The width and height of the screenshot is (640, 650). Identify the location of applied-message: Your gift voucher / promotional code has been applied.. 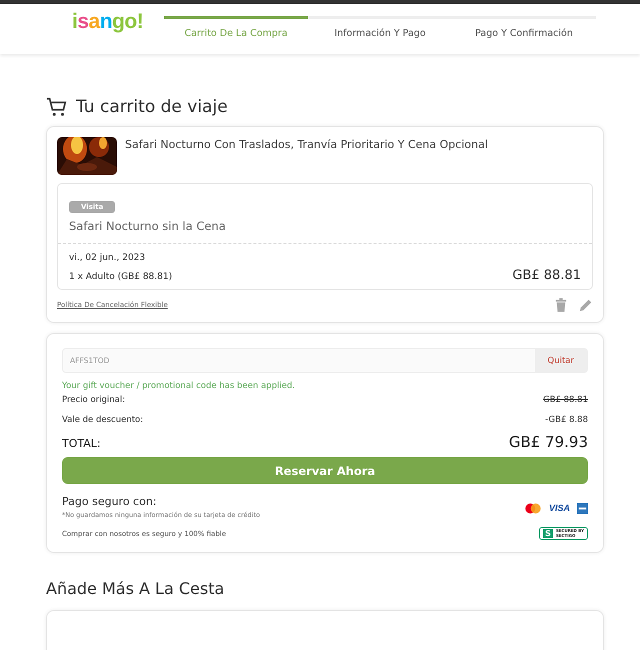
(179, 386).